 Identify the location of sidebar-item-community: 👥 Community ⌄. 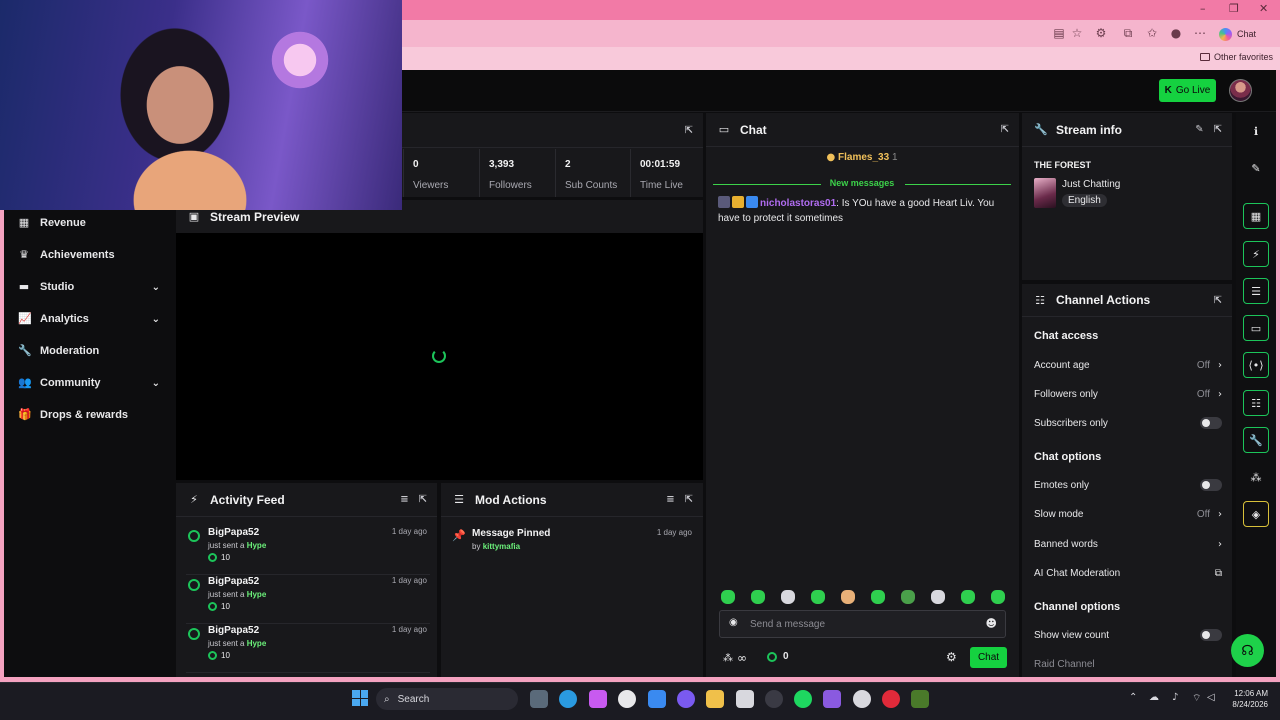
(89, 383).